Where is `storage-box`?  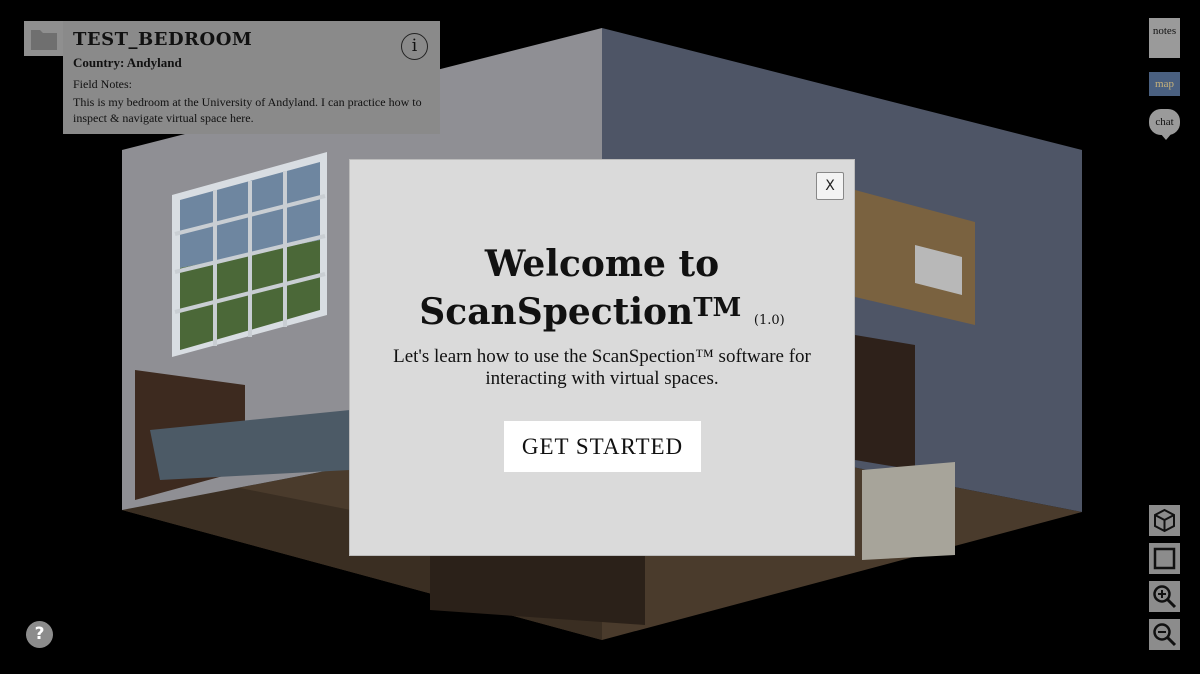 storage-box is located at coordinates (908, 511).